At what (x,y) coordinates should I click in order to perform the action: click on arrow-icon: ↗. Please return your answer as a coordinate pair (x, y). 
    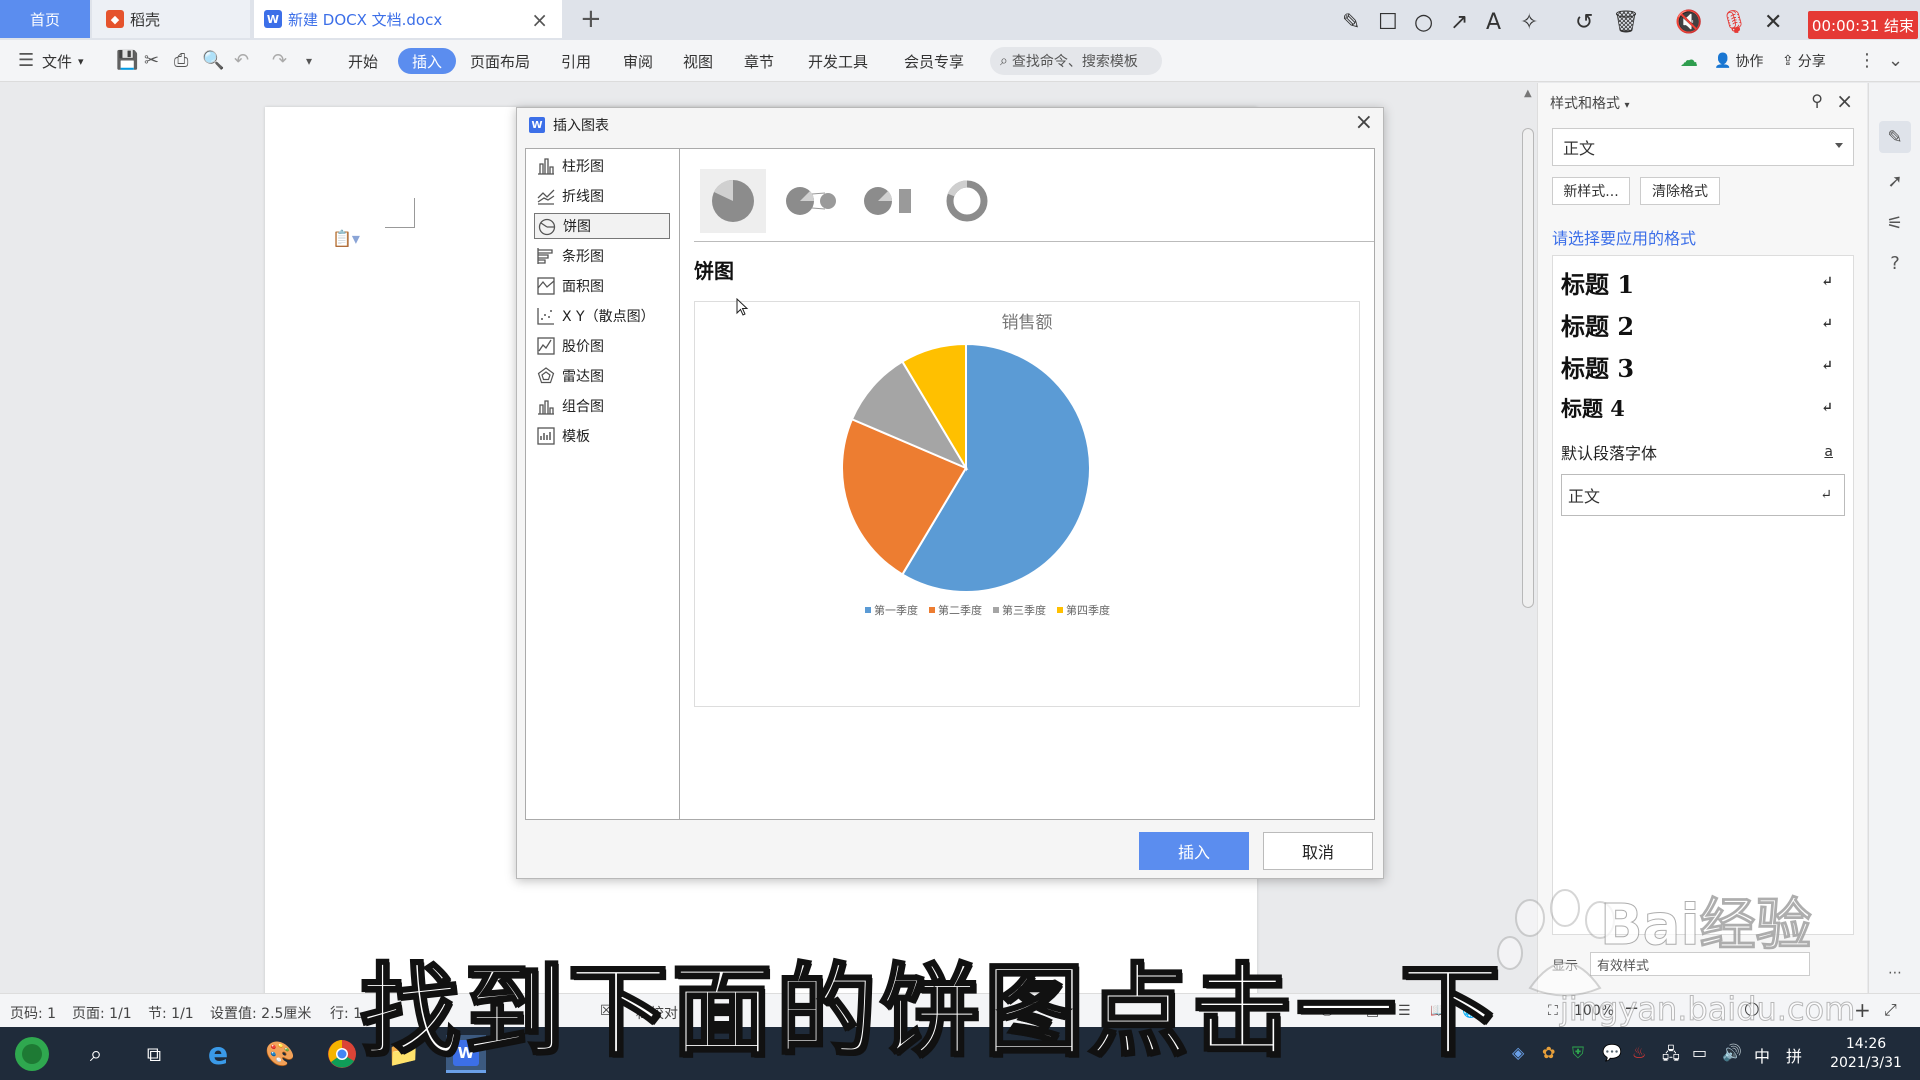
    Looking at the image, I should click on (1459, 22).